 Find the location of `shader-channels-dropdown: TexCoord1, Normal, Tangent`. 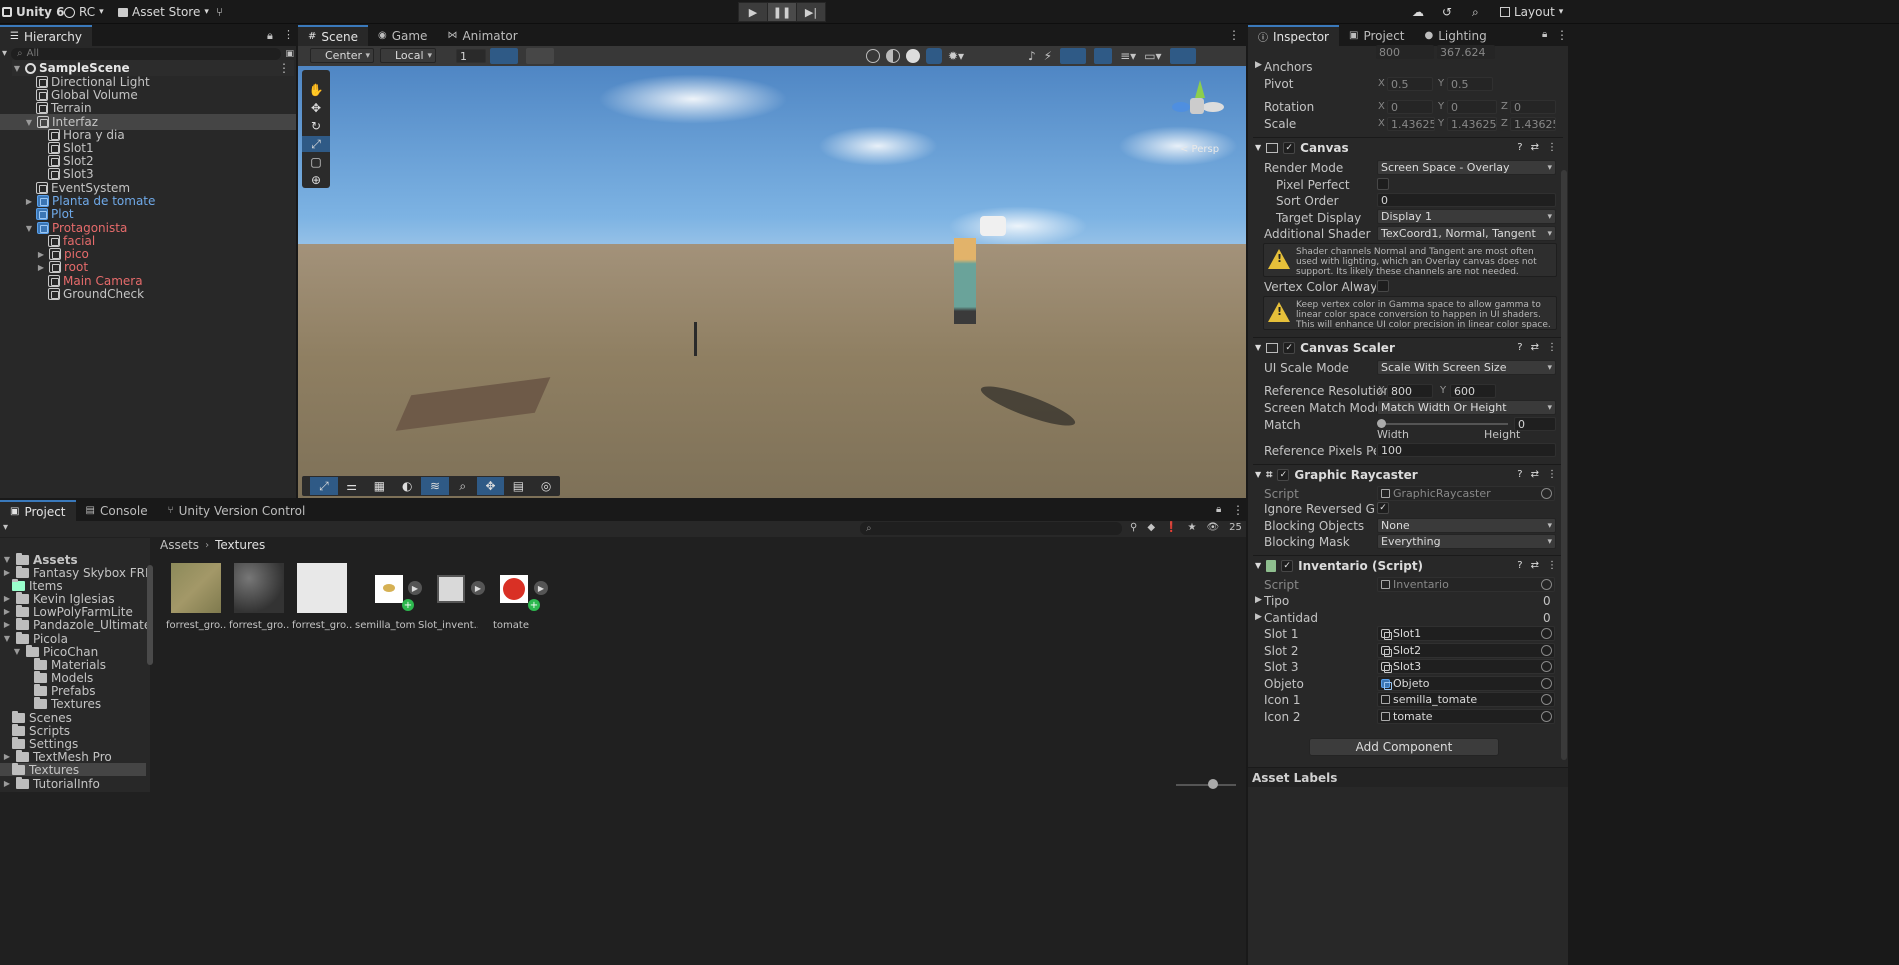

shader-channels-dropdown: TexCoord1, Normal, Tangent is located at coordinates (1466, 233).